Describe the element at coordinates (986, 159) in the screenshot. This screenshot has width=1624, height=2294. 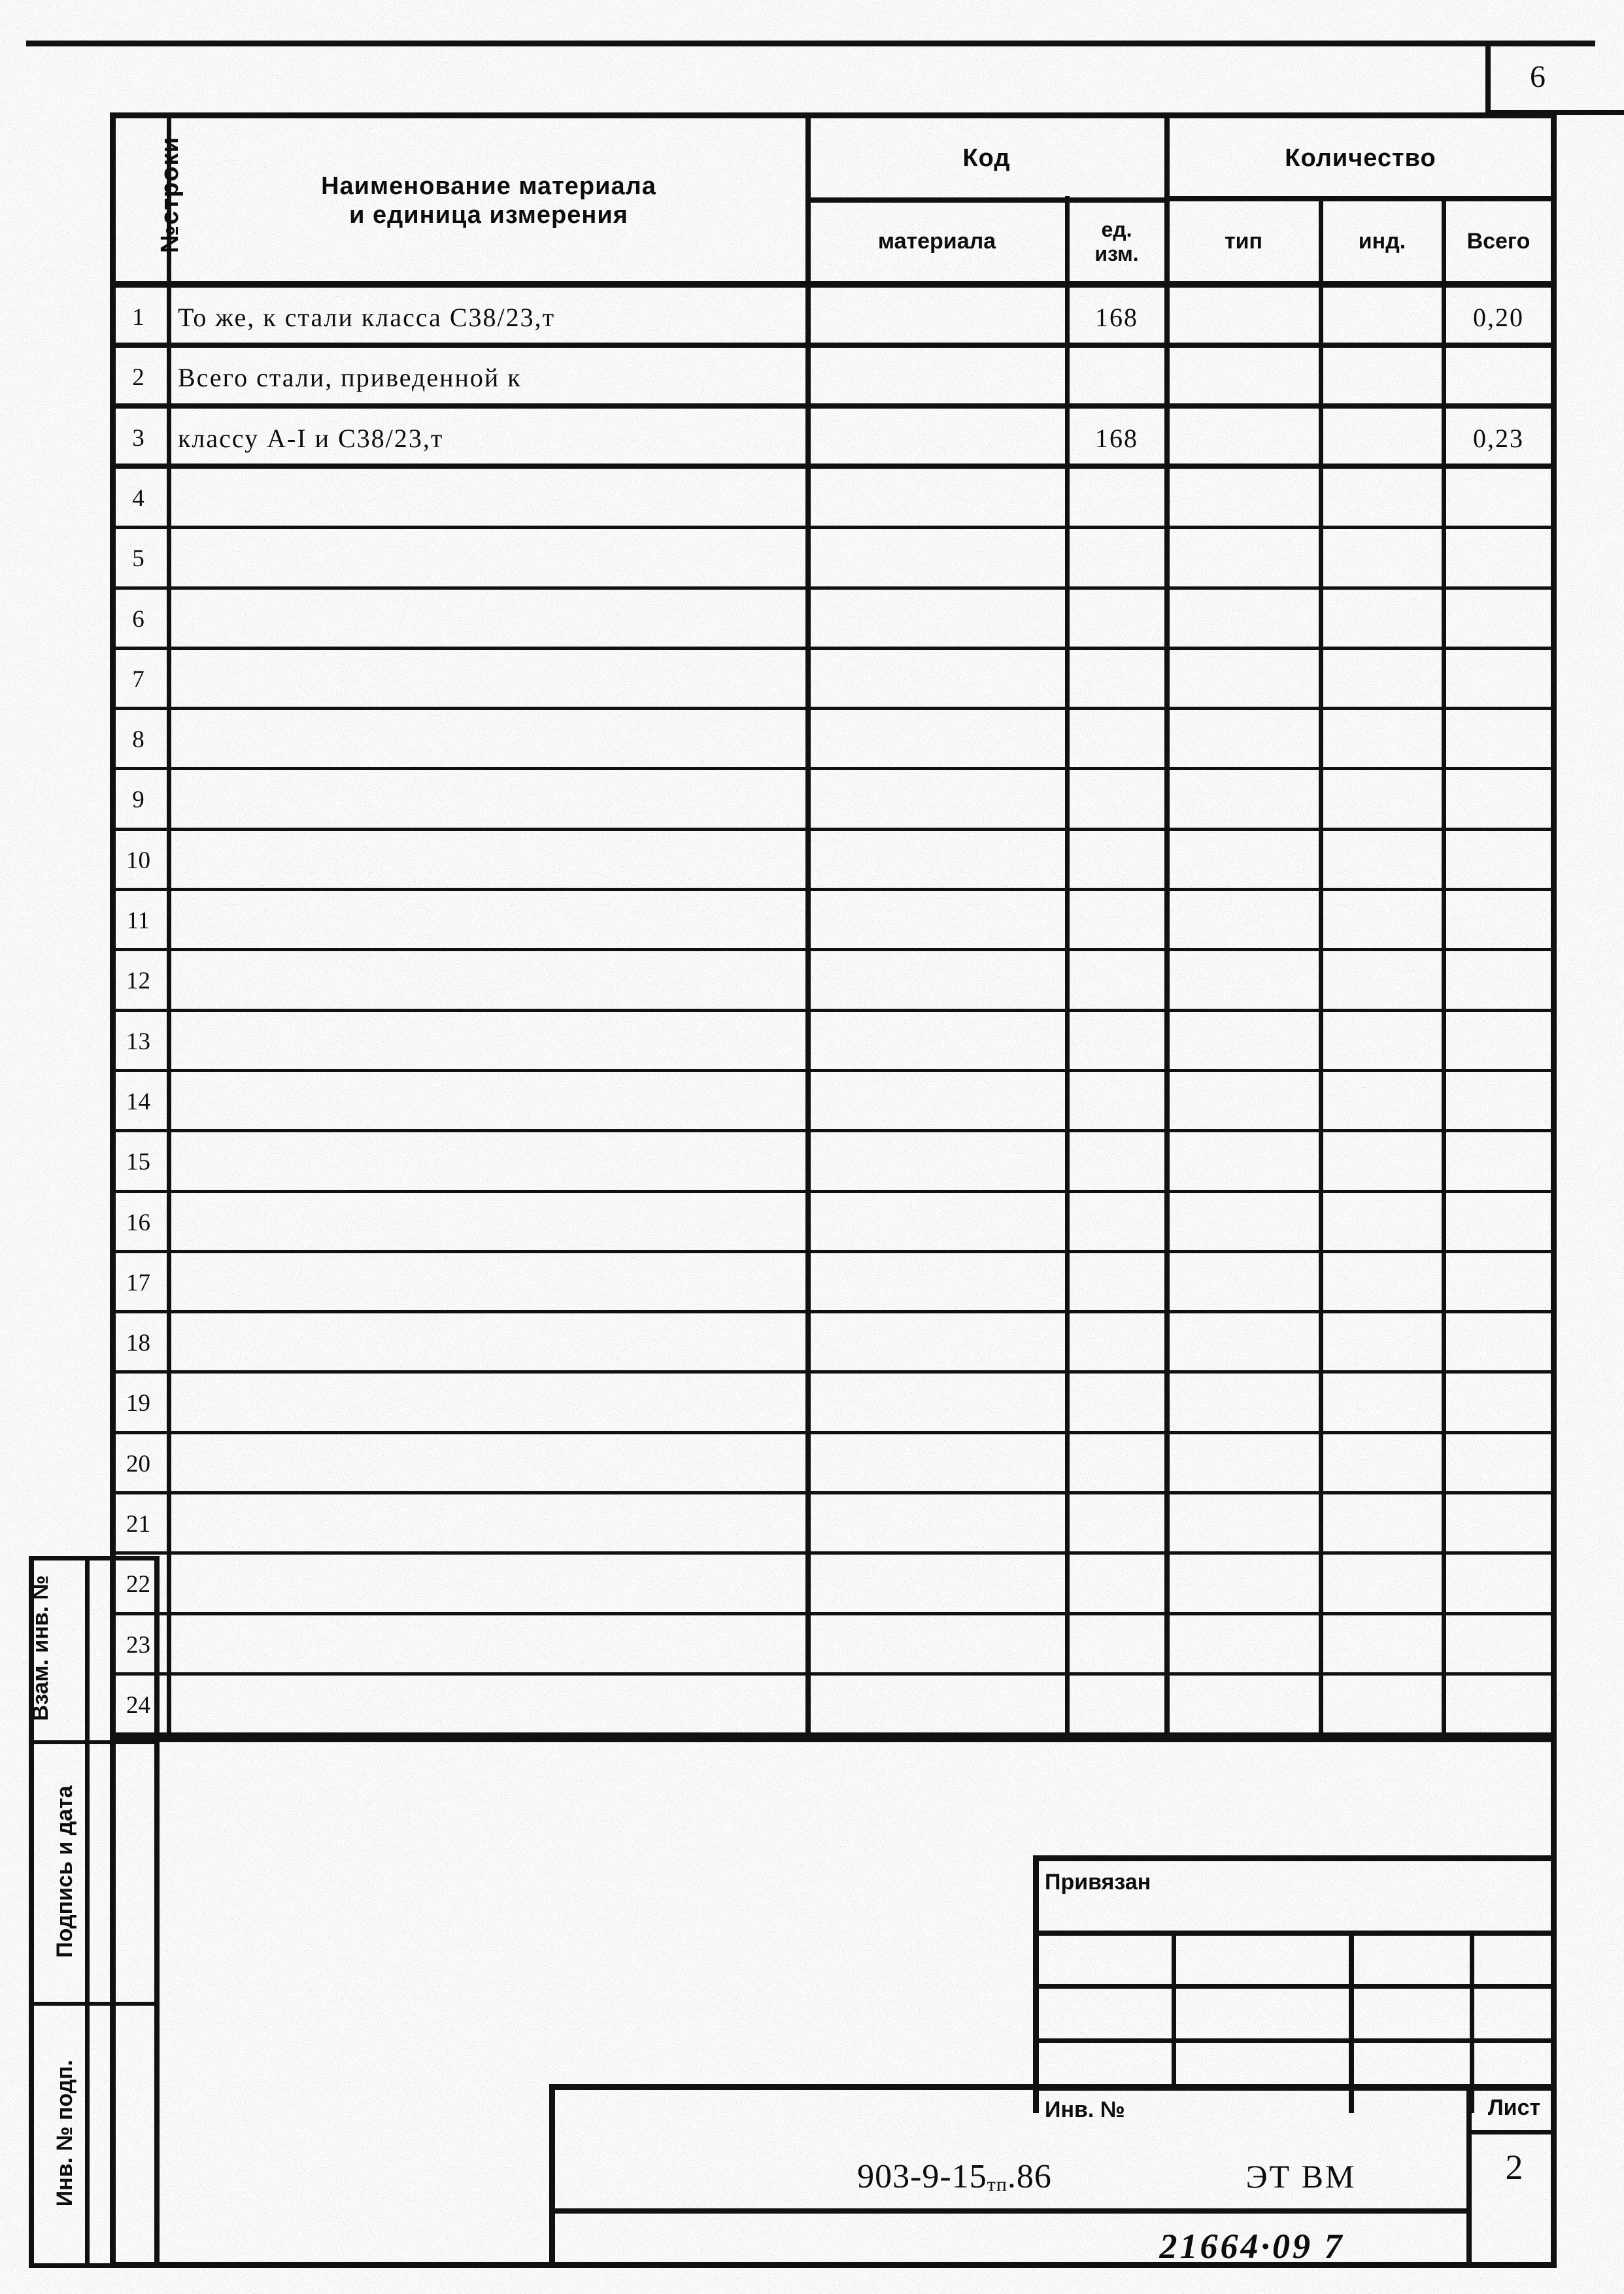
I see `header-code-group: Код` at that location.